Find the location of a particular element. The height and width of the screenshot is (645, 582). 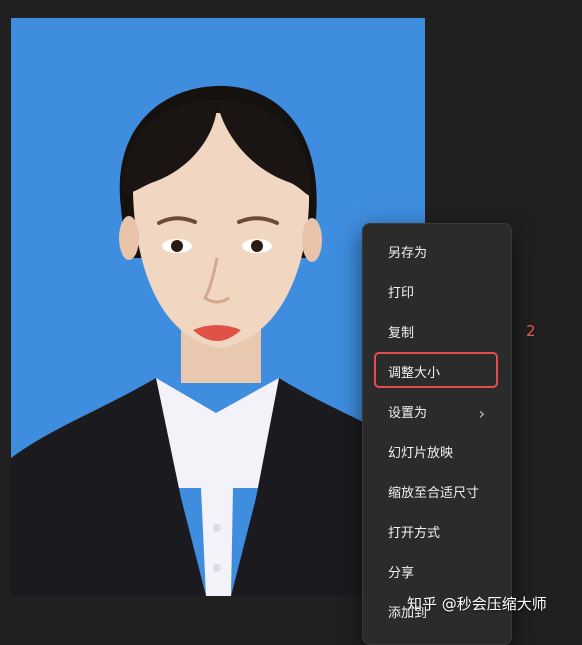

menu-item-resize: 调整大小 is located at coordinates (437, 374).